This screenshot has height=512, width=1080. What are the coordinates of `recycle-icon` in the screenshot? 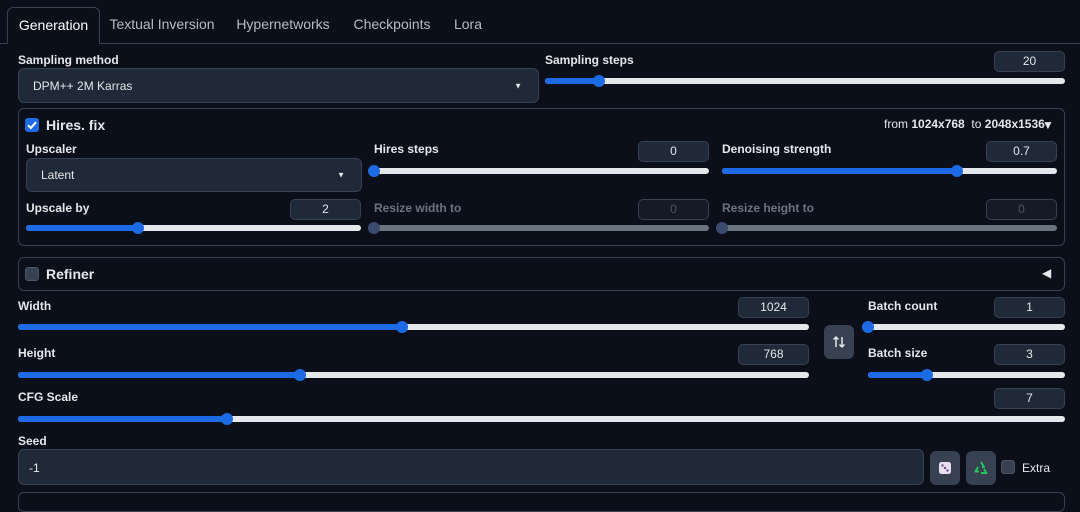 It's located at (981, 467).